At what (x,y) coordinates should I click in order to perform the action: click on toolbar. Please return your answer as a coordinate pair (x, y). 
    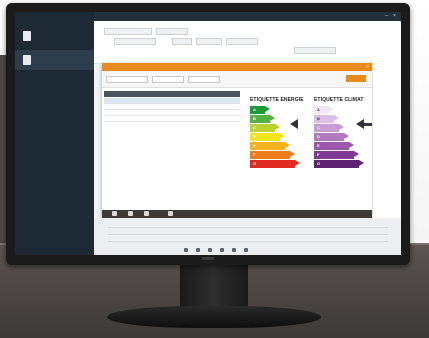
    Looking at the image, I should click on (247, 42).